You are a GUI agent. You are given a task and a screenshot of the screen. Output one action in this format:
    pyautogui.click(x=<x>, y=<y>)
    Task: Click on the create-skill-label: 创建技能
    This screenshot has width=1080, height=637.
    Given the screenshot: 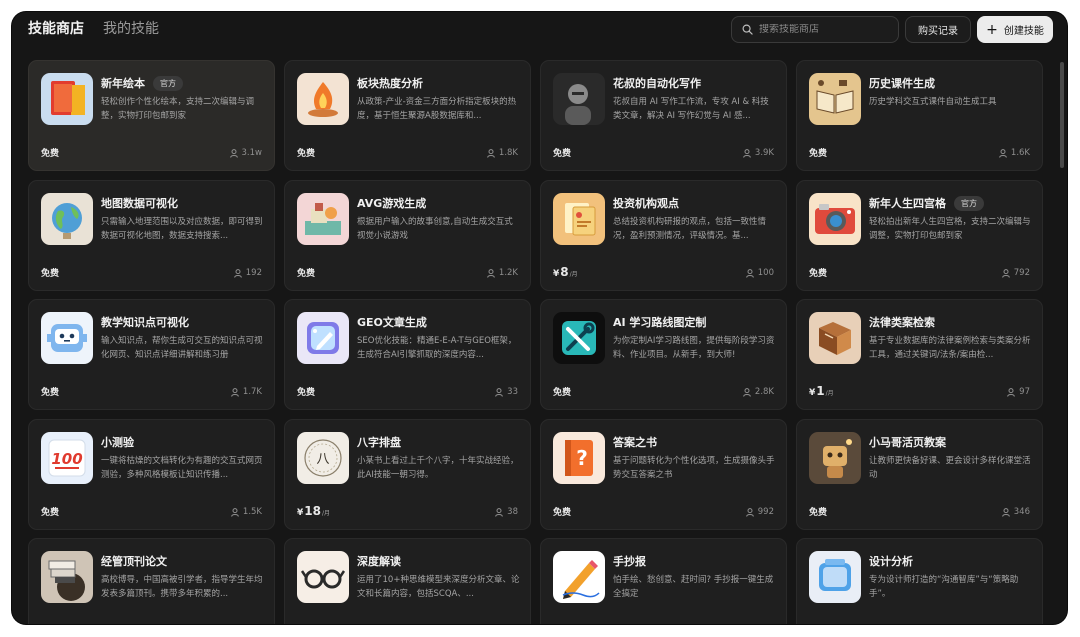 What is the action you would take?
    pyautogui.click(x=1023, y=31)
    